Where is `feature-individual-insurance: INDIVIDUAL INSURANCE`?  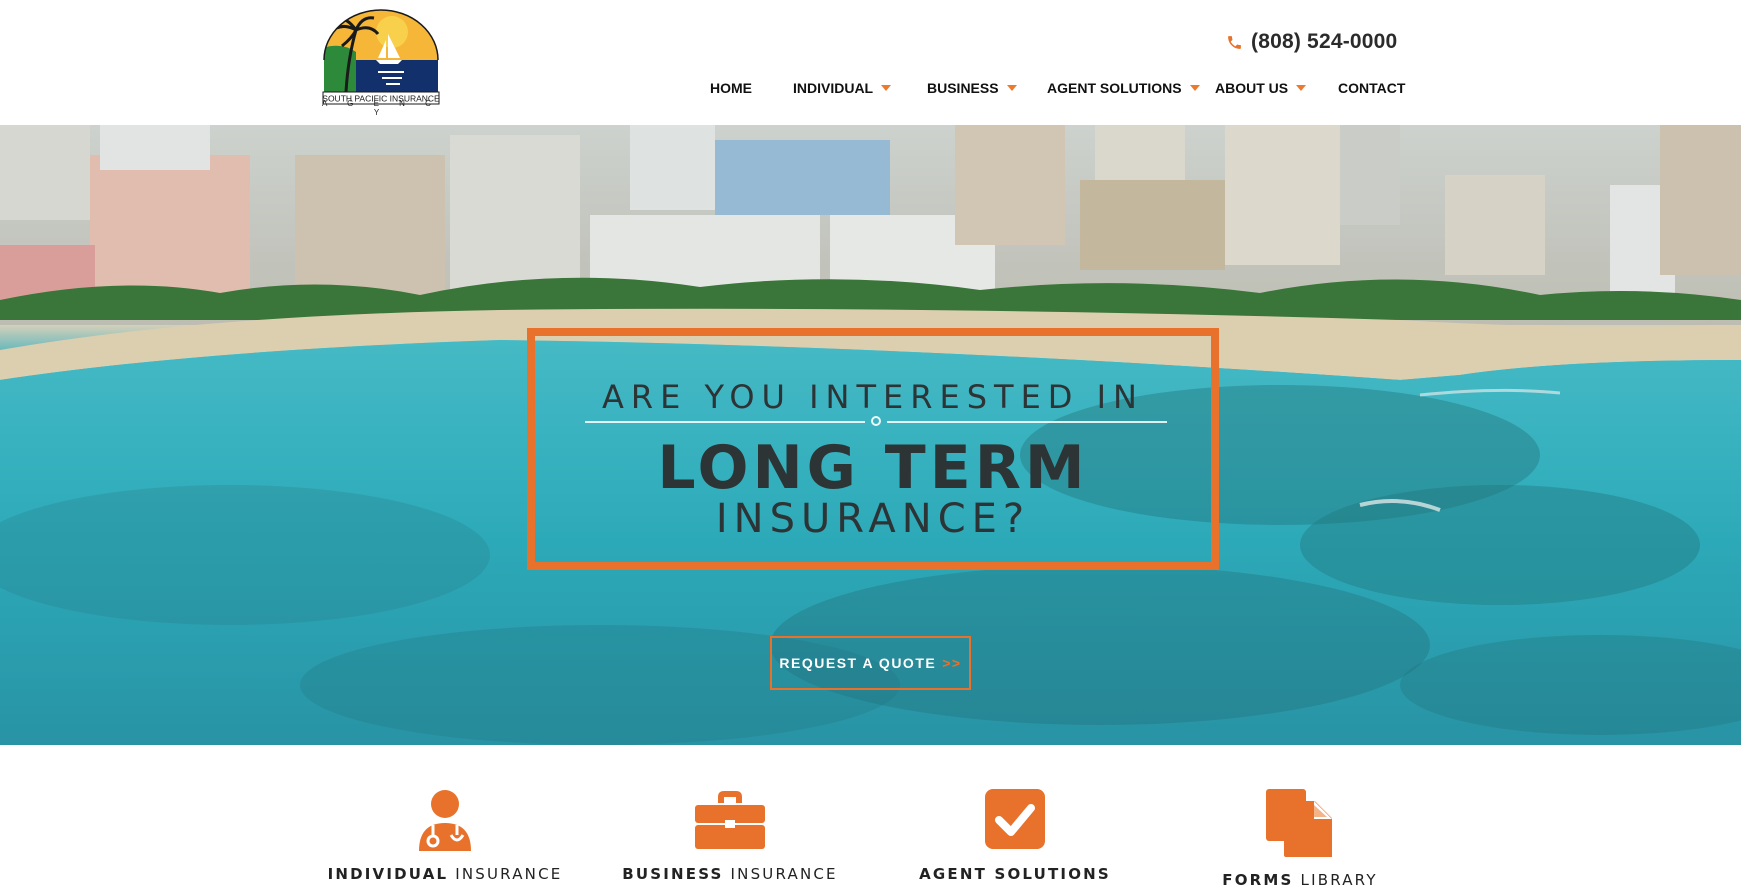 feature-individual-insurance: INDIVIDUAL INSURANCE is located at coordinates (445, 835).